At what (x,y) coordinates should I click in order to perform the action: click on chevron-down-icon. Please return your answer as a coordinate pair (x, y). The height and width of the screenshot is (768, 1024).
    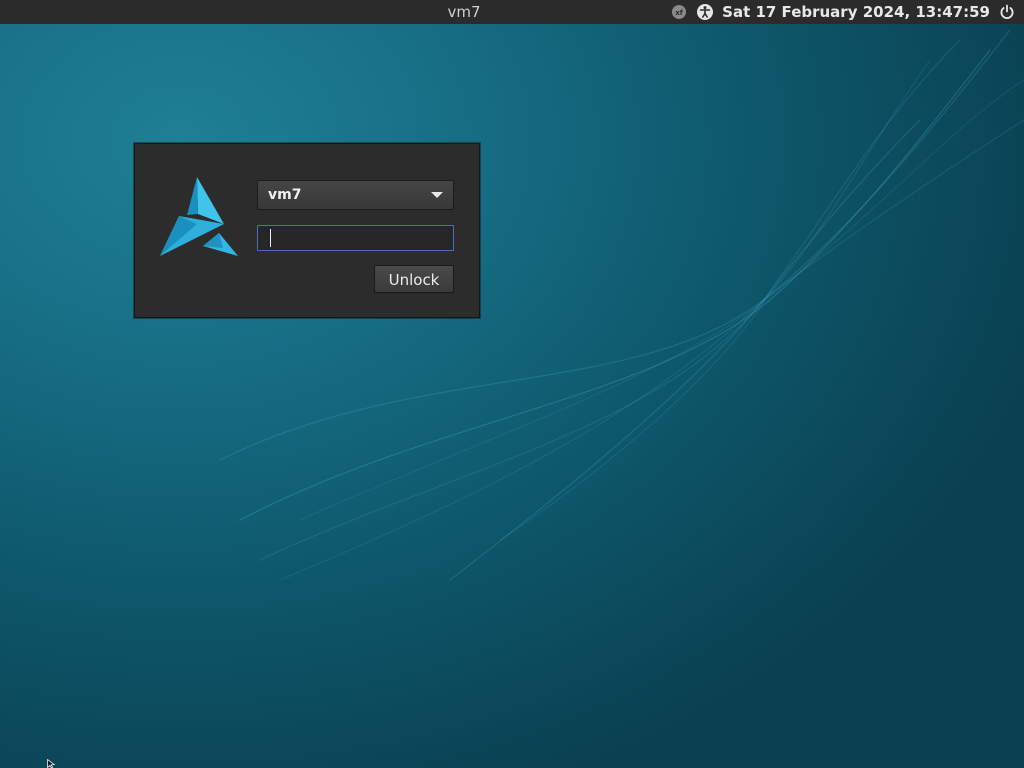
    Looking at the image, I should click on (437, 195).